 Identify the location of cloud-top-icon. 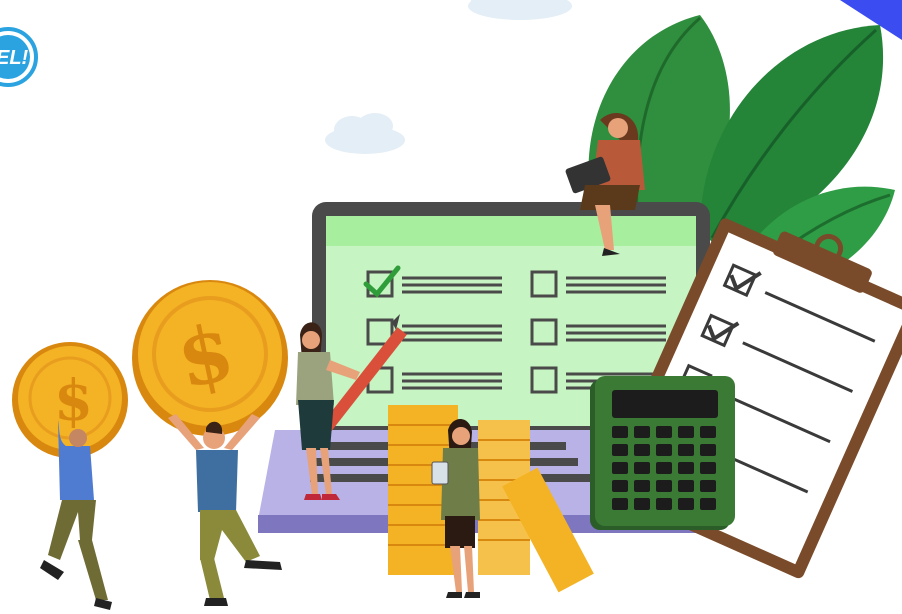
(520, 10).